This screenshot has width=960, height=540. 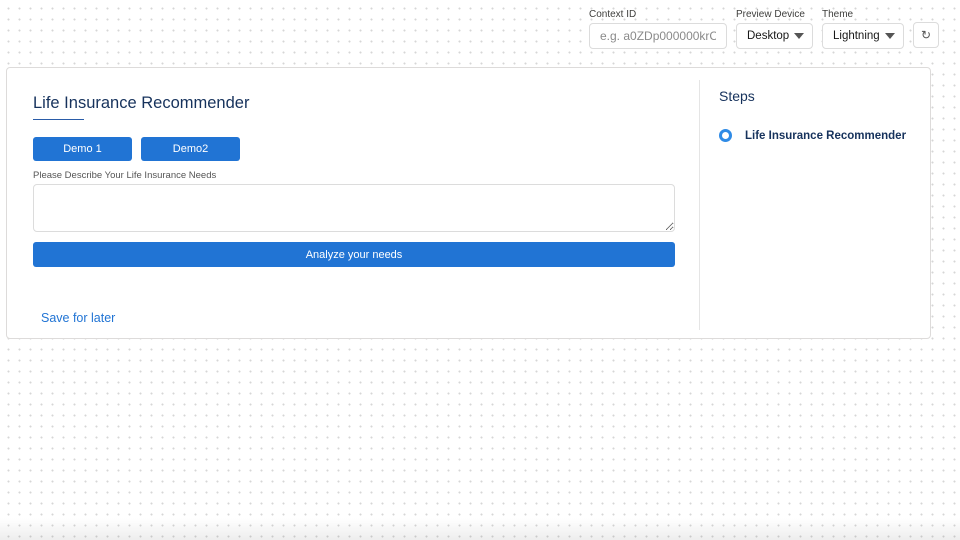 I want to click on preview-device-select: Desktop, so click(x=774, y=36).